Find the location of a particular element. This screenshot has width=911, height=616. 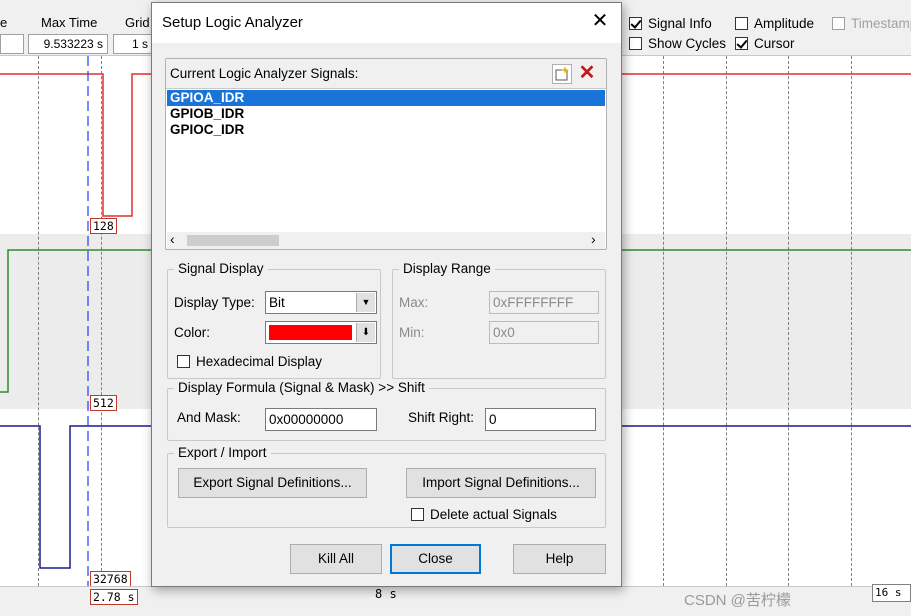

display-range-title: Display Range is located at coordinates (447, 268).